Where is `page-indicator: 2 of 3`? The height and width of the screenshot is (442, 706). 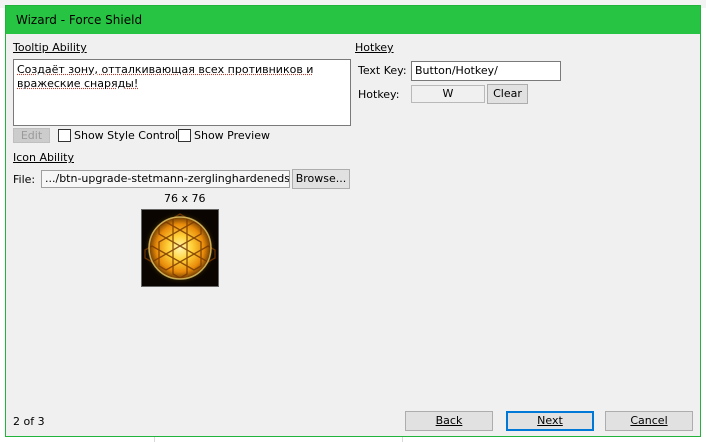
page-indicator: 2 of 3 is located at coordinates (29, 421).